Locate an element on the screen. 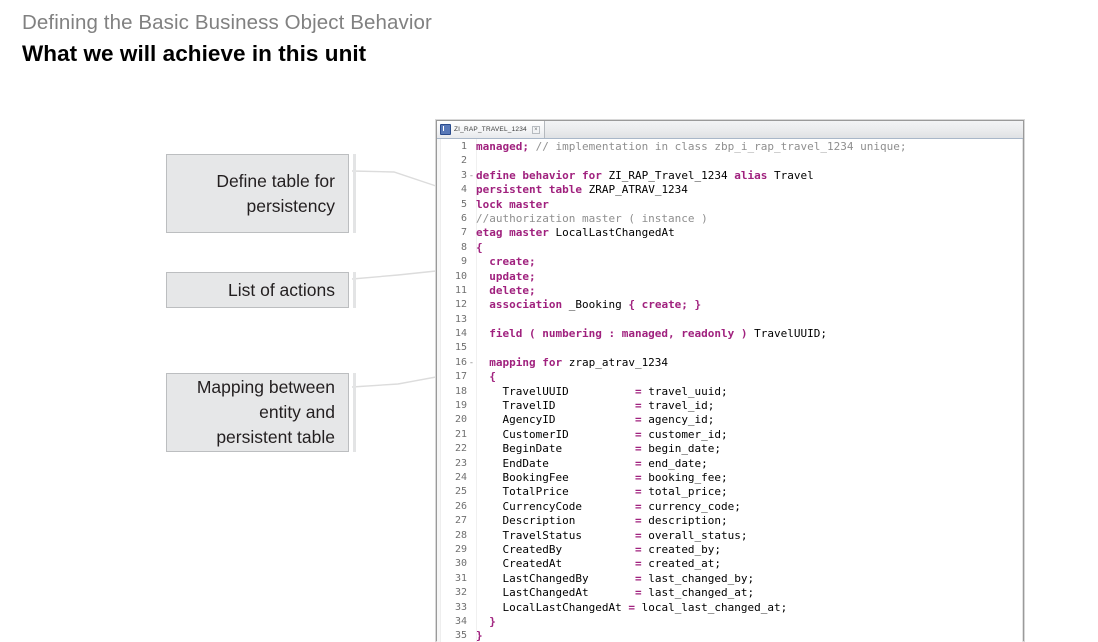  callout-define-table-for-persistency: Define table for persistency is located at coordinates (257, 193).